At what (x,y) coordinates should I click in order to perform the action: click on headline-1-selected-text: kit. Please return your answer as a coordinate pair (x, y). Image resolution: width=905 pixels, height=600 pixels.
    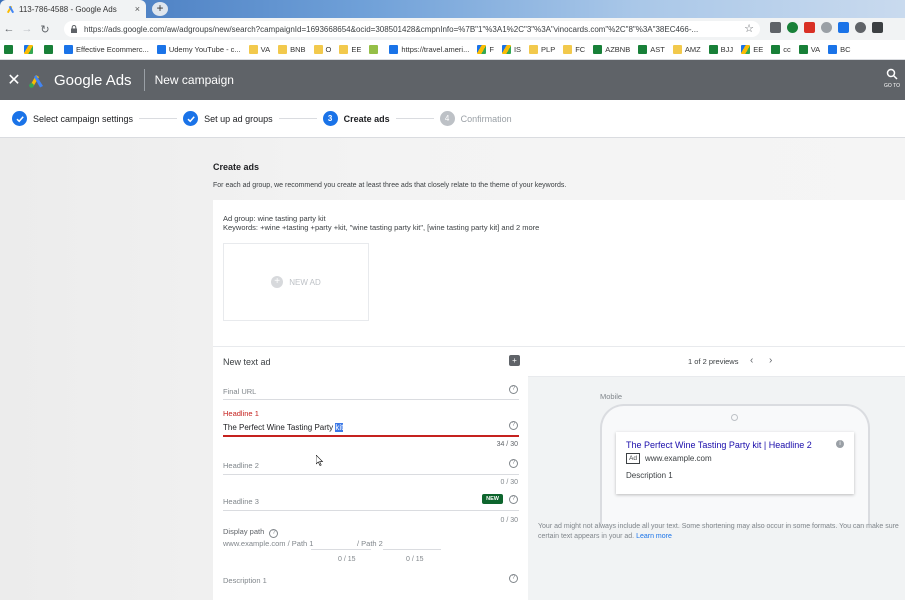
    Looking at the image, I should click on (339, 427).